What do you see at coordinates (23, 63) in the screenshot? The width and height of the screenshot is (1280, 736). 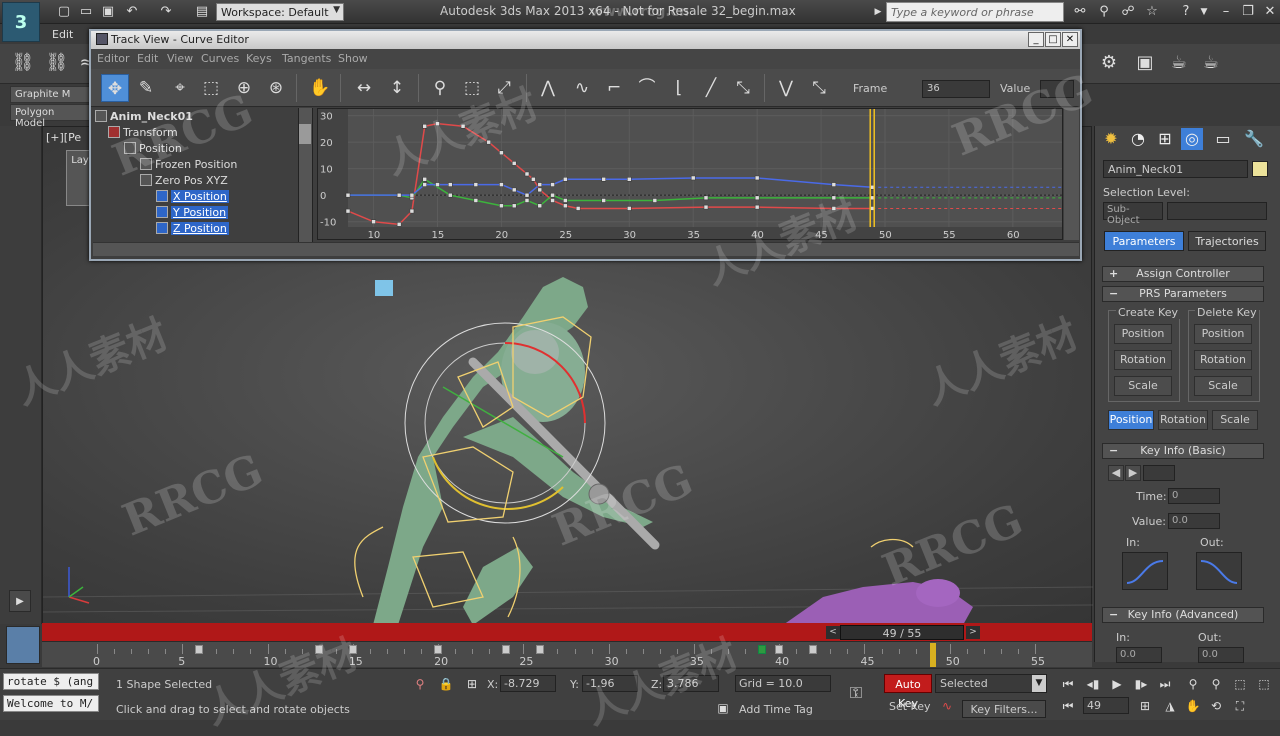 I see `select-link-icon: ⛓` at bounding box center [23, 63].